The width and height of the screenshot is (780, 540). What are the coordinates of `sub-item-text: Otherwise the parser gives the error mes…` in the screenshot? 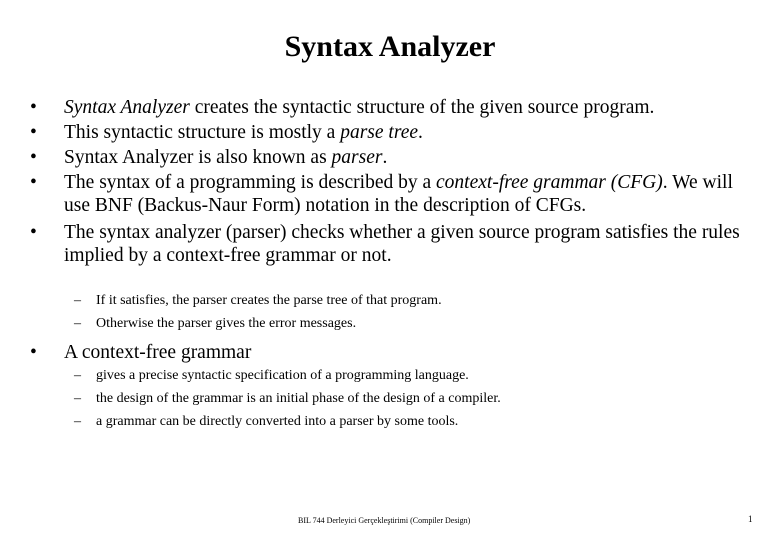 It's located at (226, 323).